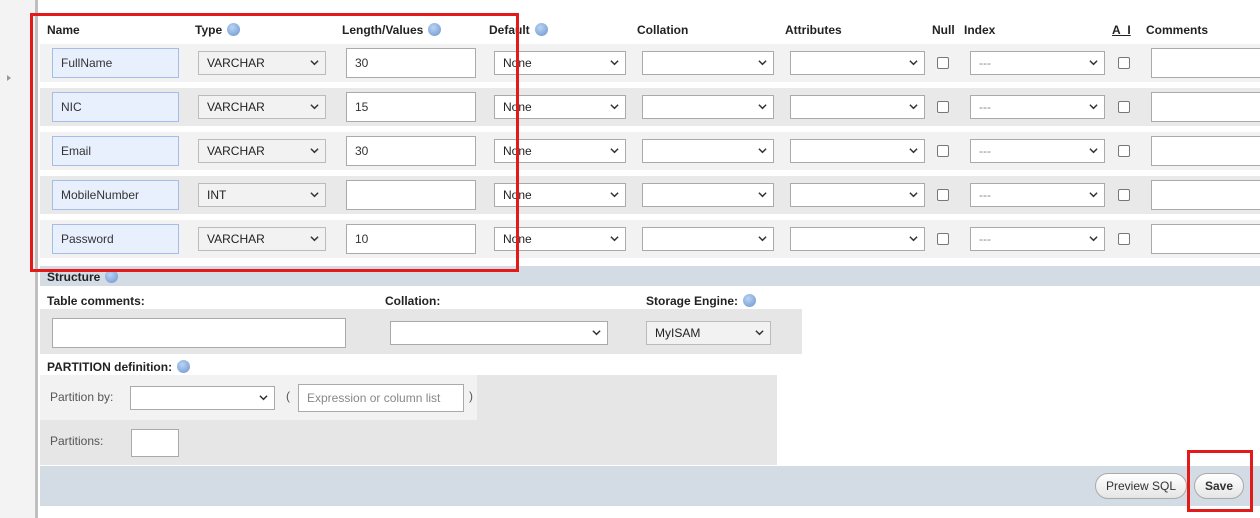  I want to click on header-comments: Comments, so click(1177, 30).